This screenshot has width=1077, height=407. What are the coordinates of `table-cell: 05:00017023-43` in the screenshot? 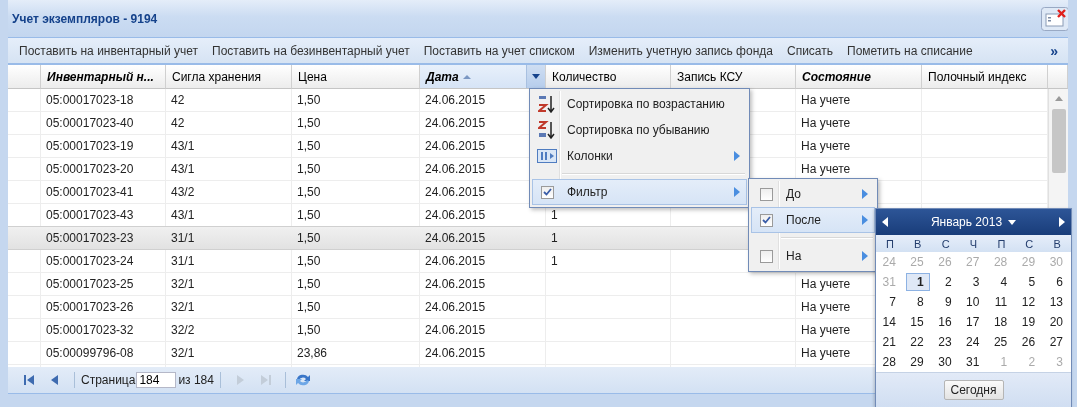 It's located at (90, 215).